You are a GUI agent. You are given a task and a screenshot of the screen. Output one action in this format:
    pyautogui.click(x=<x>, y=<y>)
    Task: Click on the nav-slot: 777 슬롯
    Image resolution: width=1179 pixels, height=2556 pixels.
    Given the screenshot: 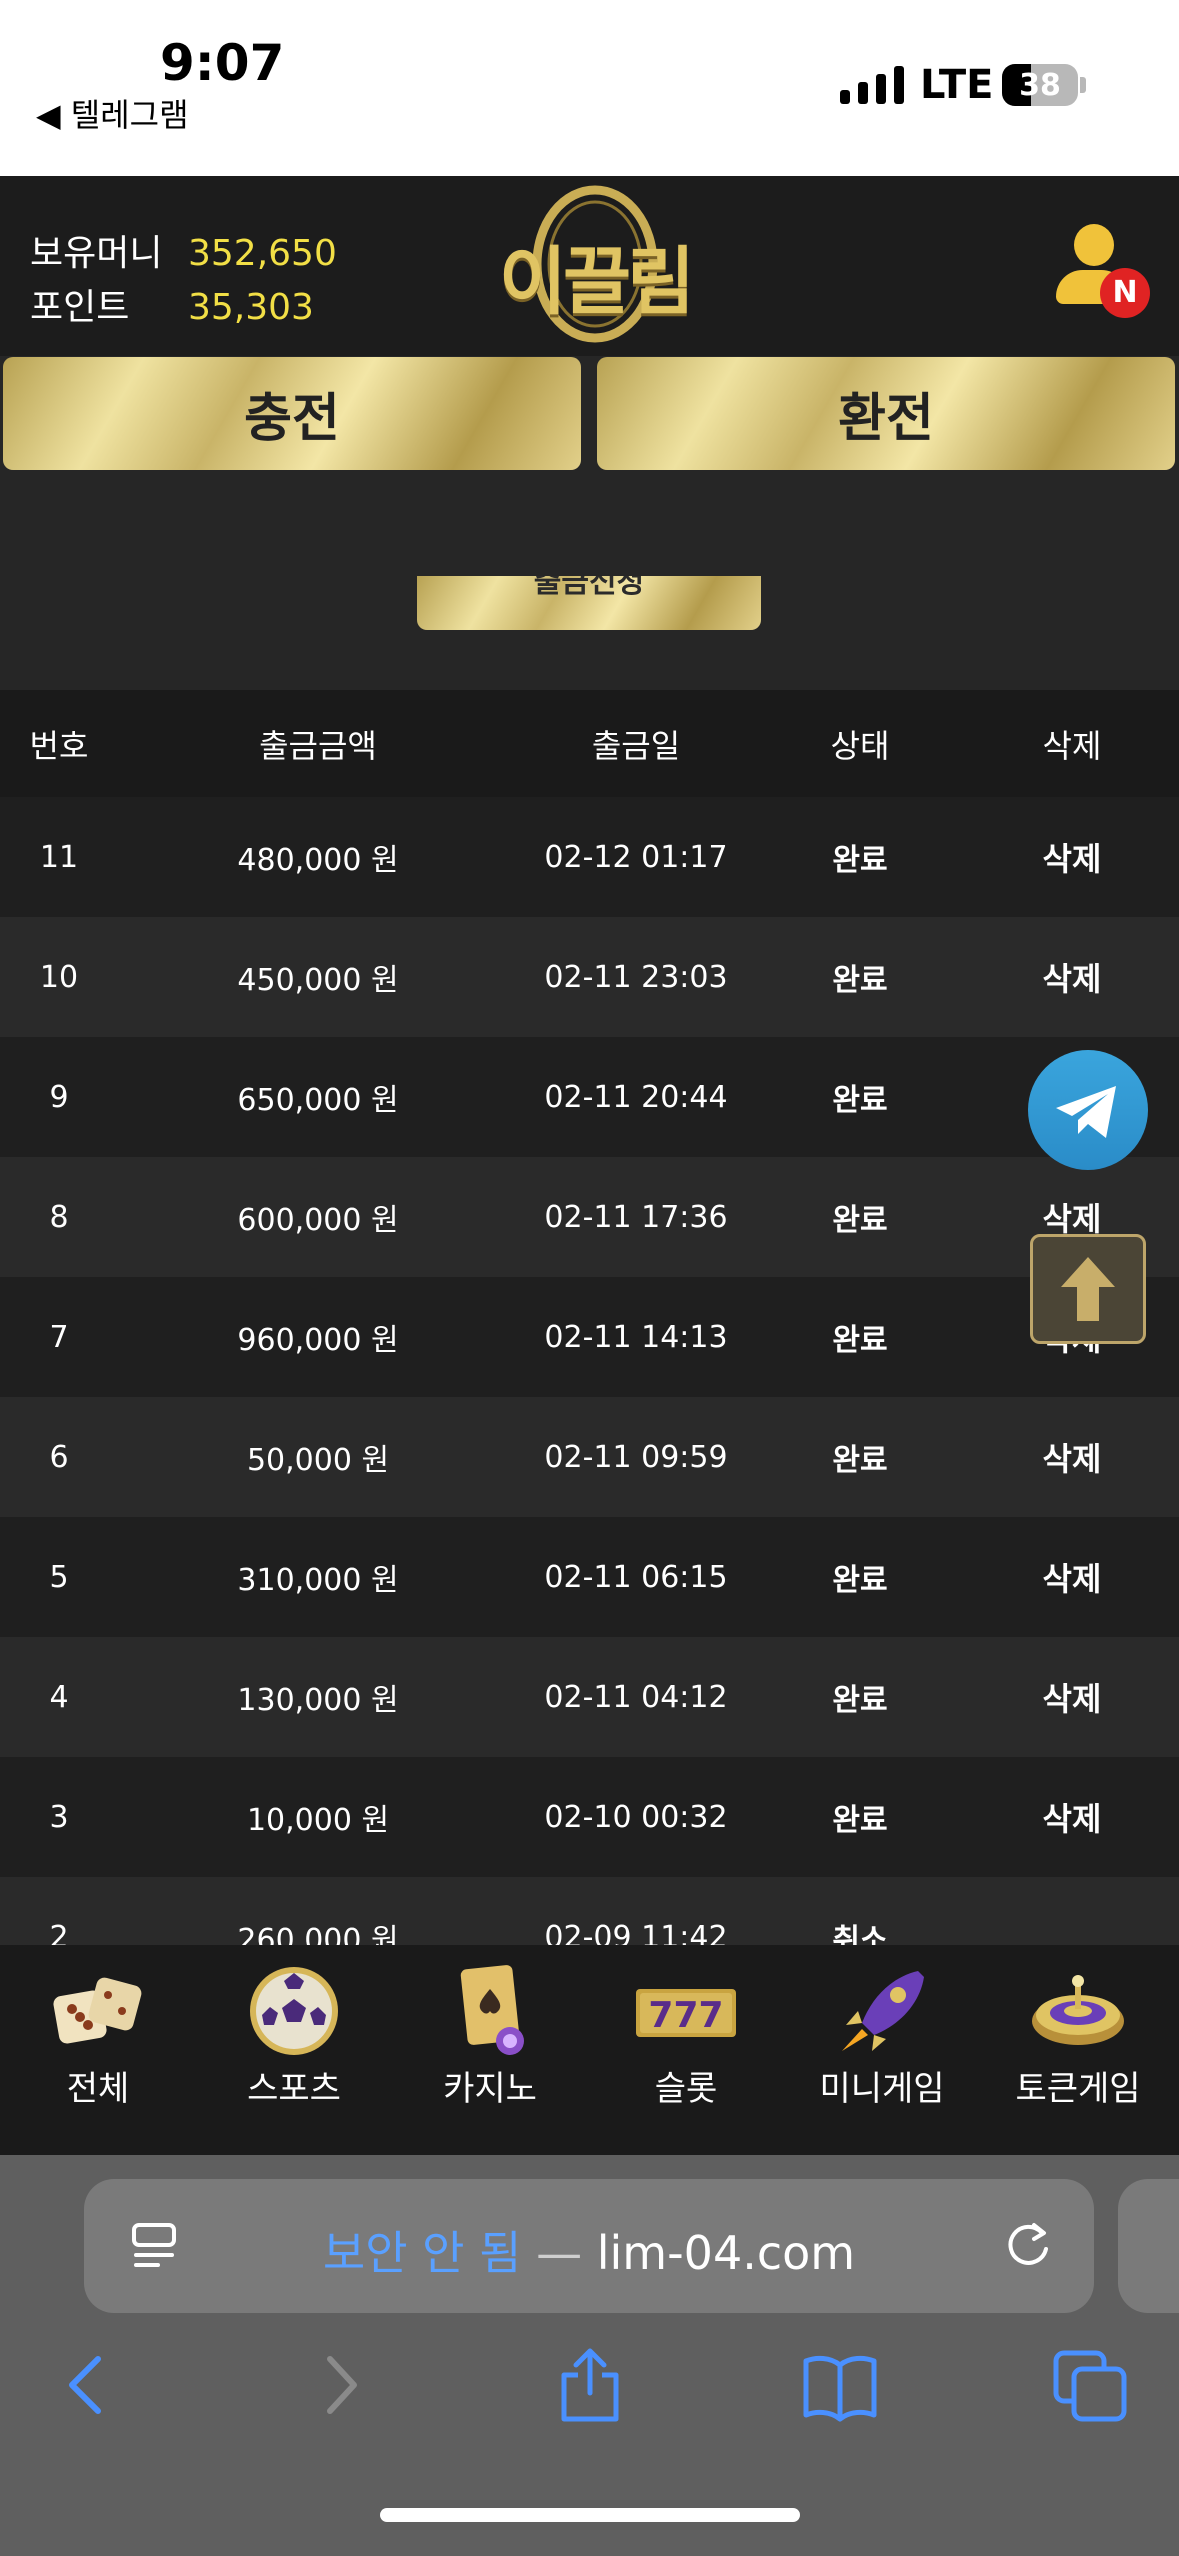 What is the action you would take?
    pyautogui.click(x=686, y=2050)
    